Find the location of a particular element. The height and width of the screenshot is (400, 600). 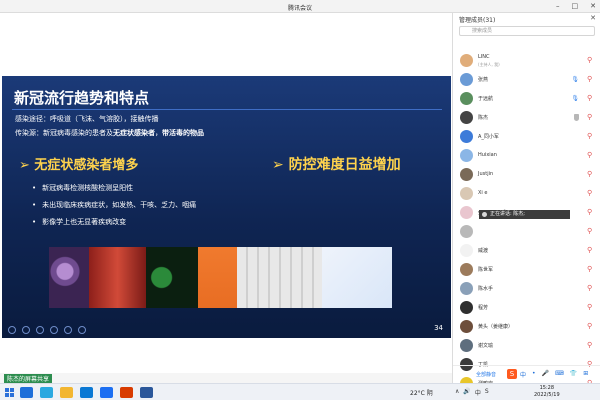

bullet-item: 新冠病毒检测核酸检测呈阳性 is located at coordinates (114, 188).